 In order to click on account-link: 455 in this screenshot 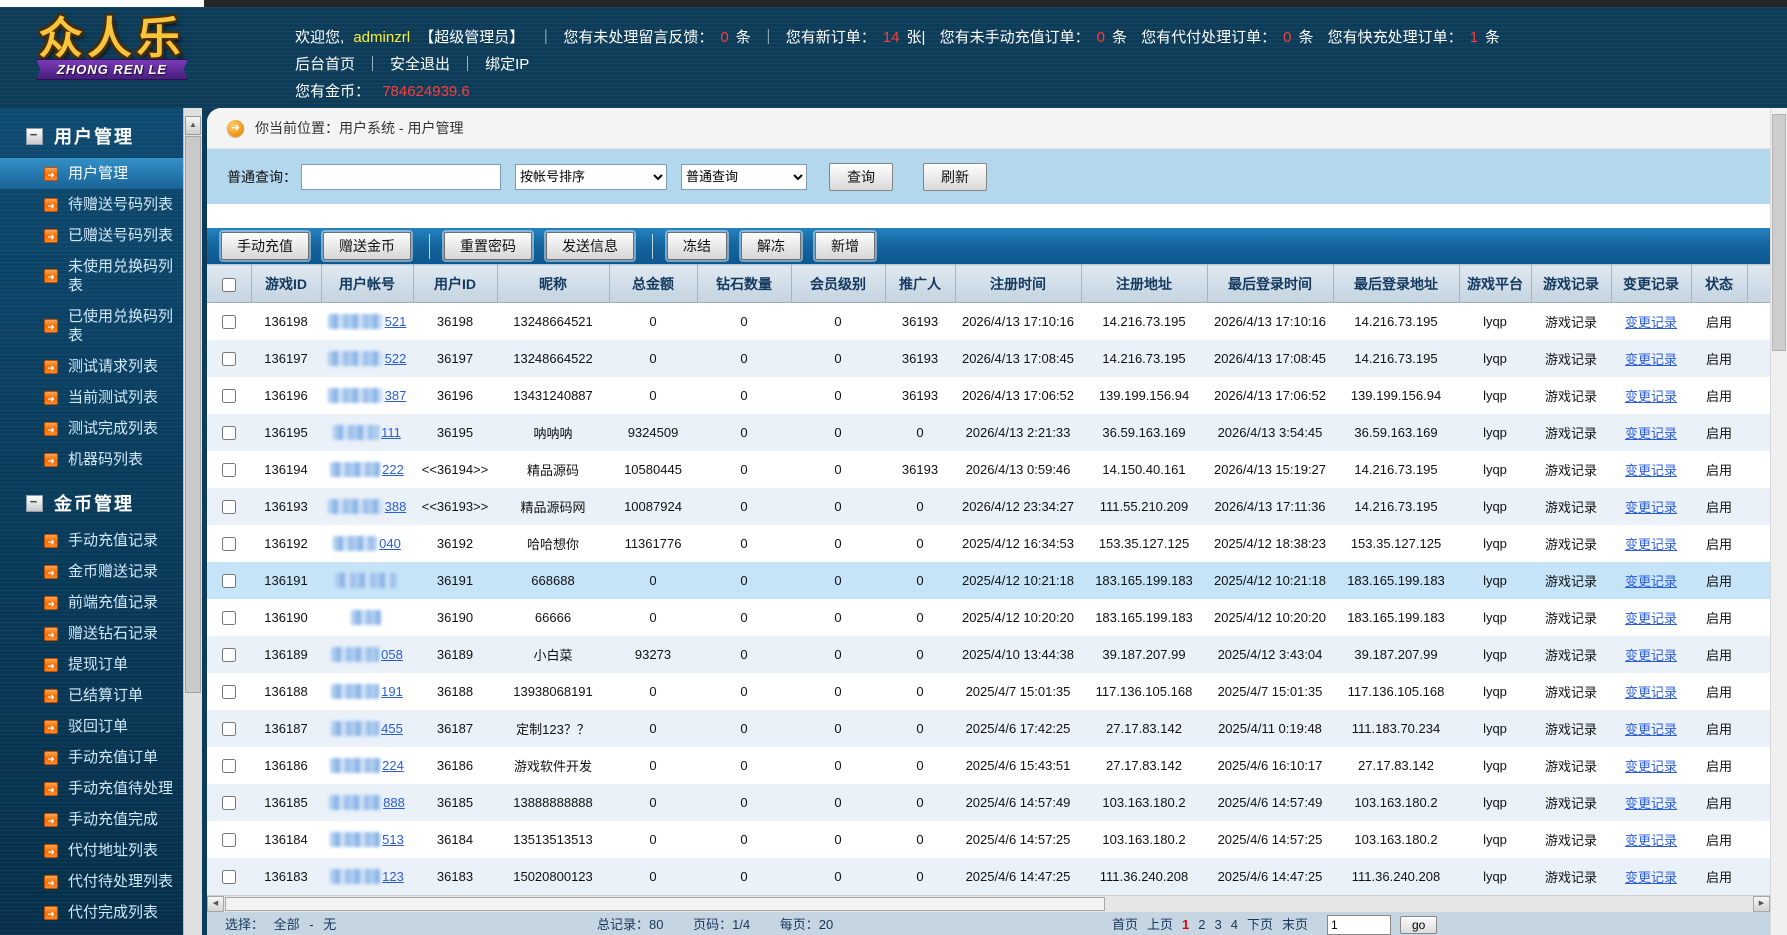, I will do `click(392, 728)`.